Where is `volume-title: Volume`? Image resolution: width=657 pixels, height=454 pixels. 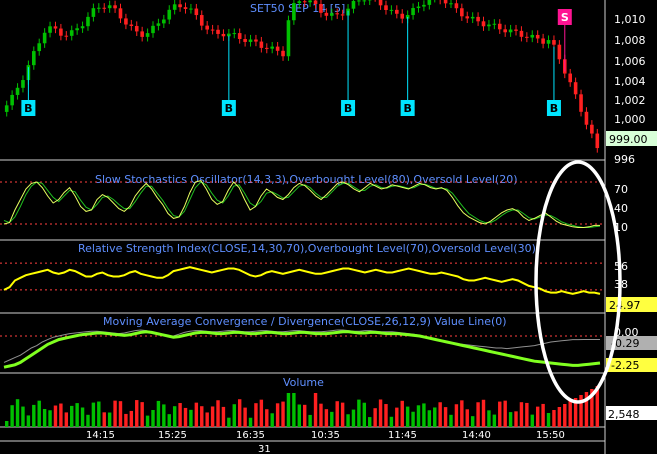
volume-title: Volume is located at coordinates (303, 382).